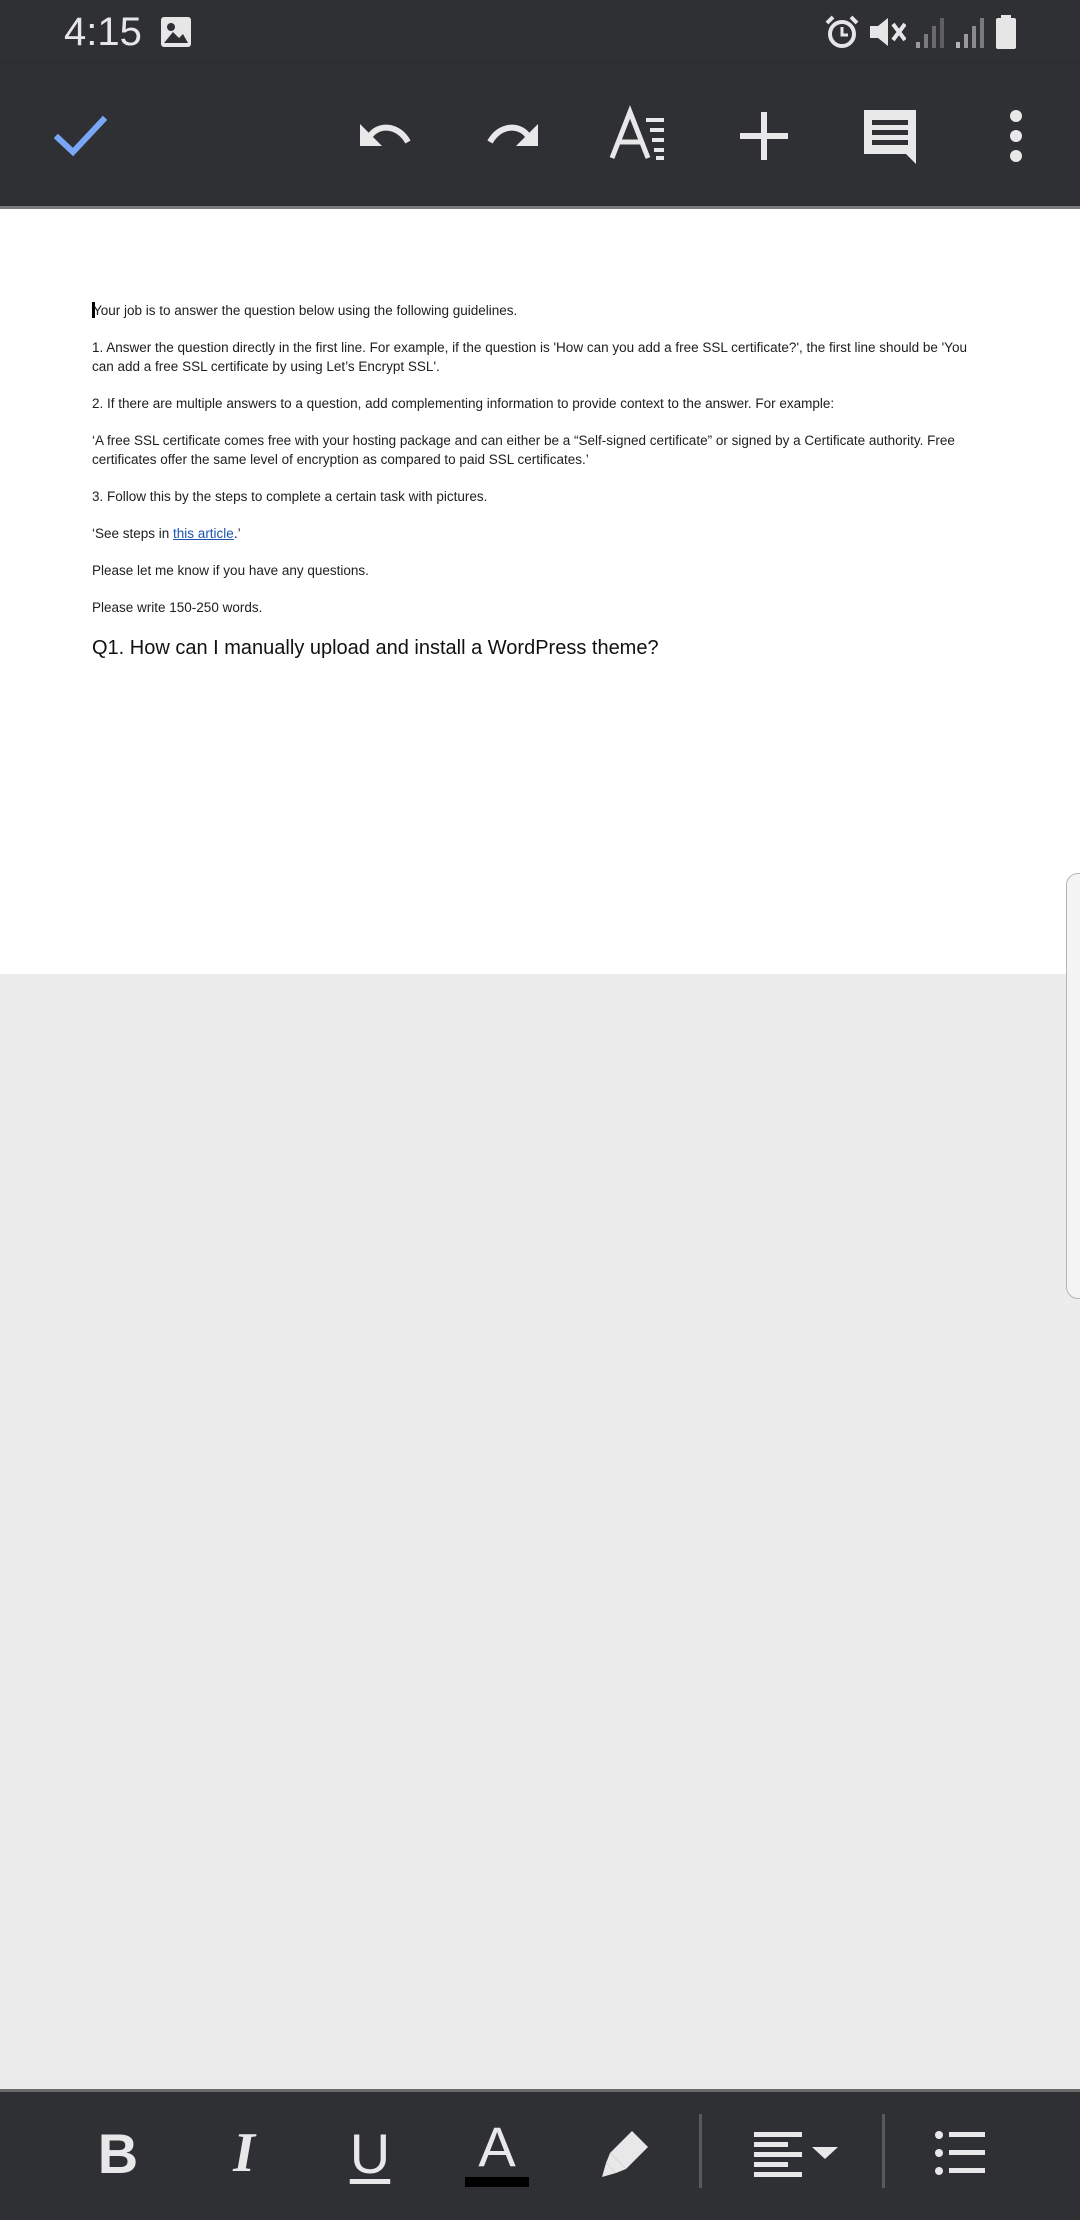 This screenshot has height=2220, width=1080. I want to click on bulleted-list-icon, so click(960, 2153).